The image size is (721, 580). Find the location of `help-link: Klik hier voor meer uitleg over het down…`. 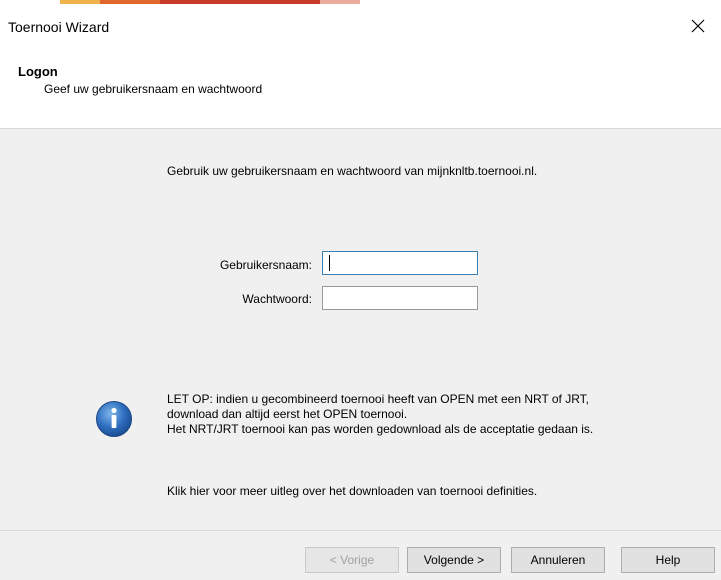

help-link: Klik hier voor meer uitleg over het down… is located at coordinates (352, 491).